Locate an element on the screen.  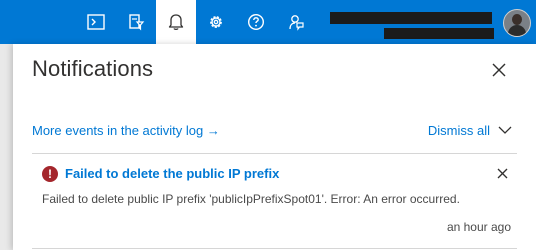
chevron-down-icon is located at coordinates (505, 130).